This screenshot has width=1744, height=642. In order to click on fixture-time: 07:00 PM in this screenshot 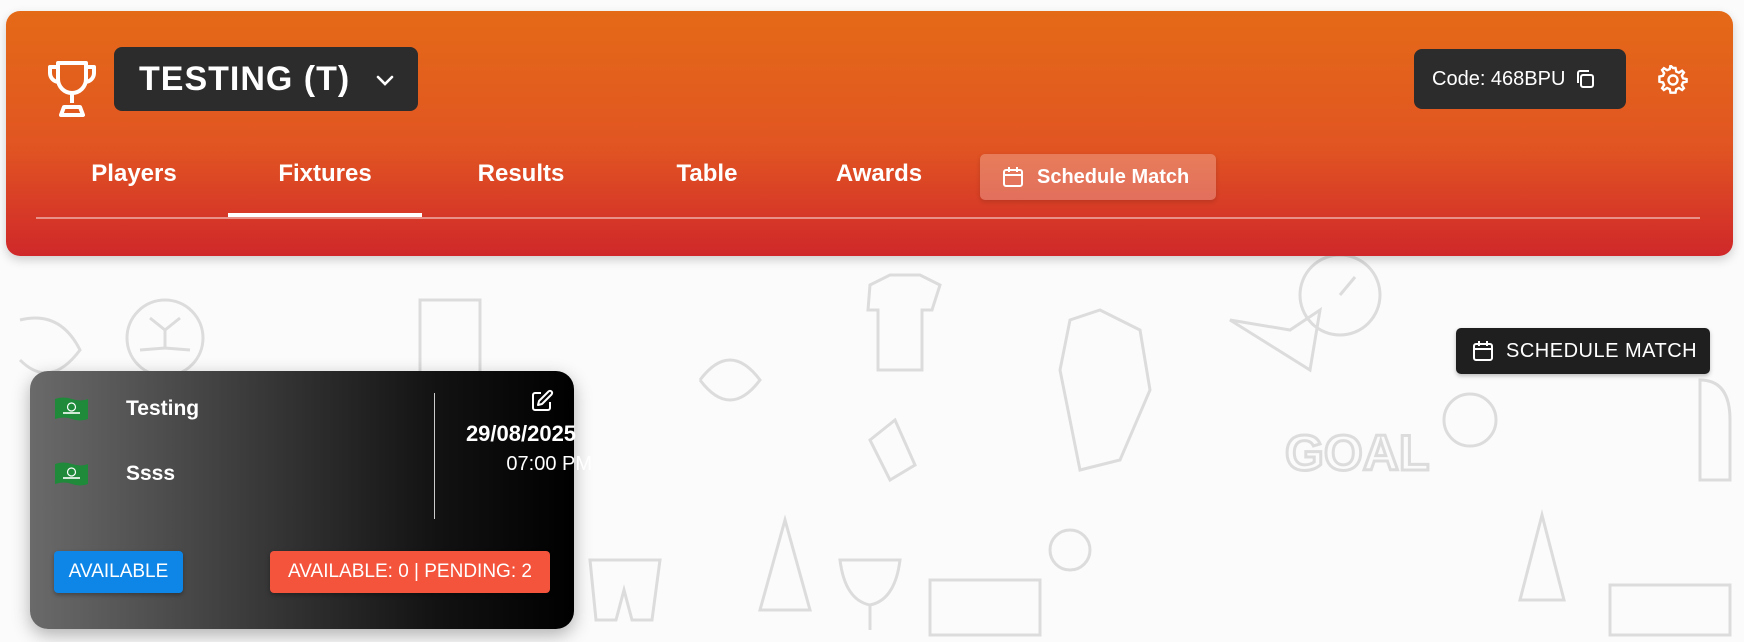, I will do `click(549, 464)`.